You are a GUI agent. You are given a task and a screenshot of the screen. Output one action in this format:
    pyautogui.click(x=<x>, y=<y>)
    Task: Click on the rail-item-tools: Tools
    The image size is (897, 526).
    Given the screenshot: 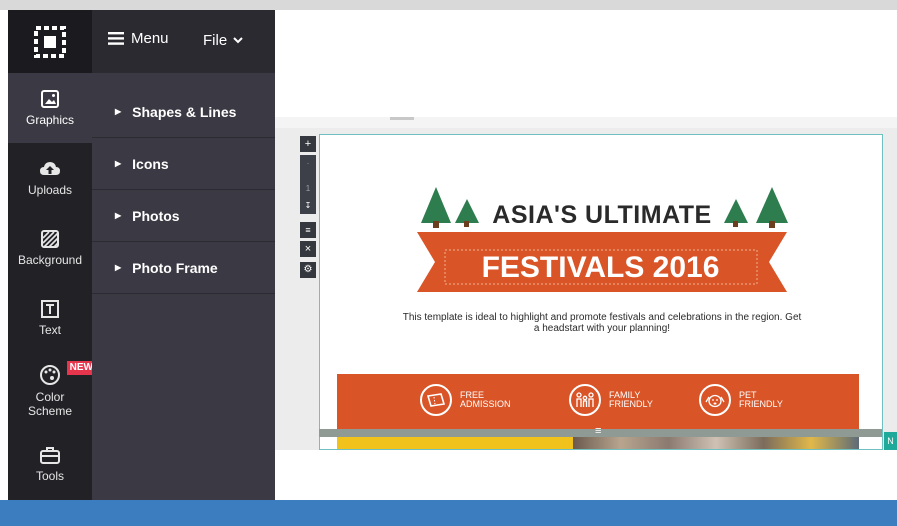 What is the action you would take?
    pyautogui.click(x=50, y=464)
    